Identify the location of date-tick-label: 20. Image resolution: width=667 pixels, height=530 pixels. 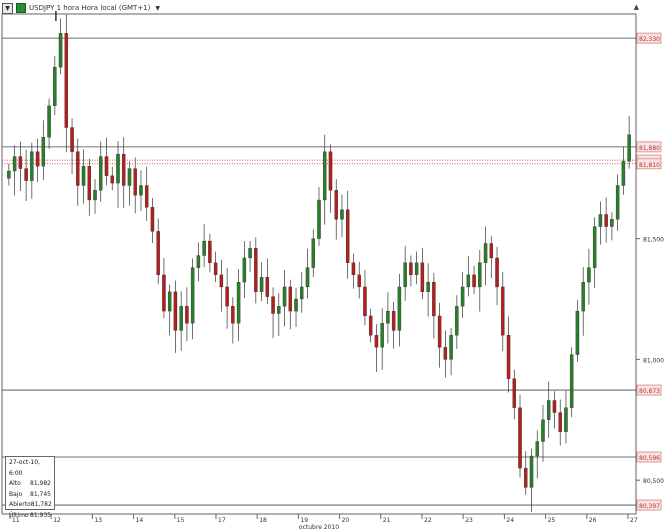
(346, 520).